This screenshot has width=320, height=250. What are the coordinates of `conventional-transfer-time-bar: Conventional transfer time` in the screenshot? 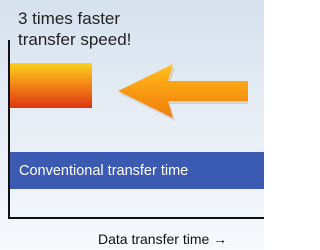 It's located at (137, 170).